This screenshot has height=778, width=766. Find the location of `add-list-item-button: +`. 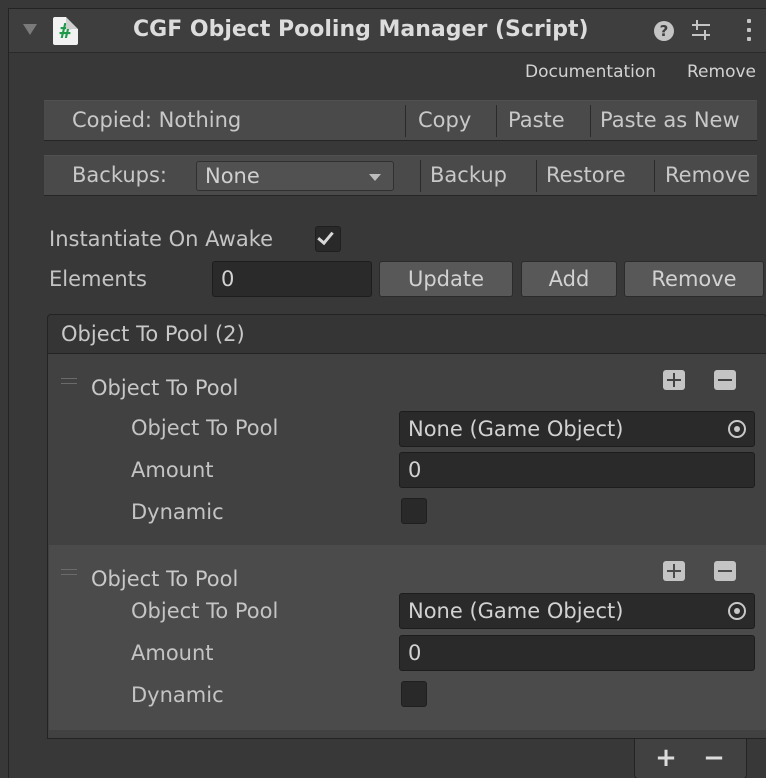

add-list-item-button: + is located at coordinates (666, 758).